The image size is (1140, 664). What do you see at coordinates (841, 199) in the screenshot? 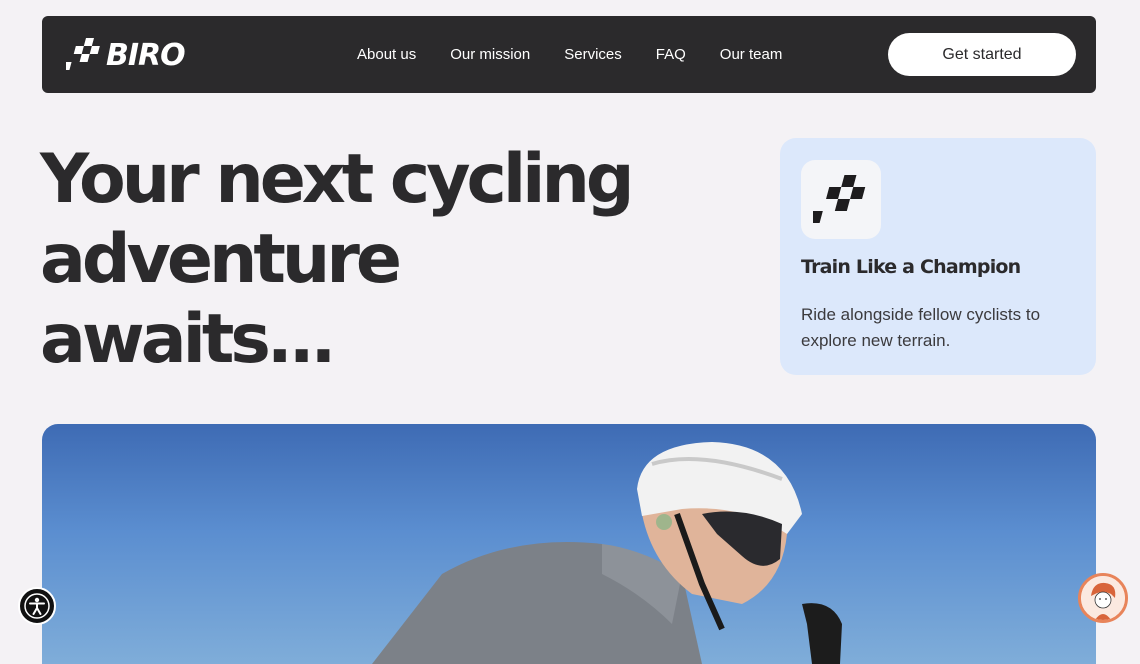
I see `checkered-flag-icon` at bounding box center [841, 199].